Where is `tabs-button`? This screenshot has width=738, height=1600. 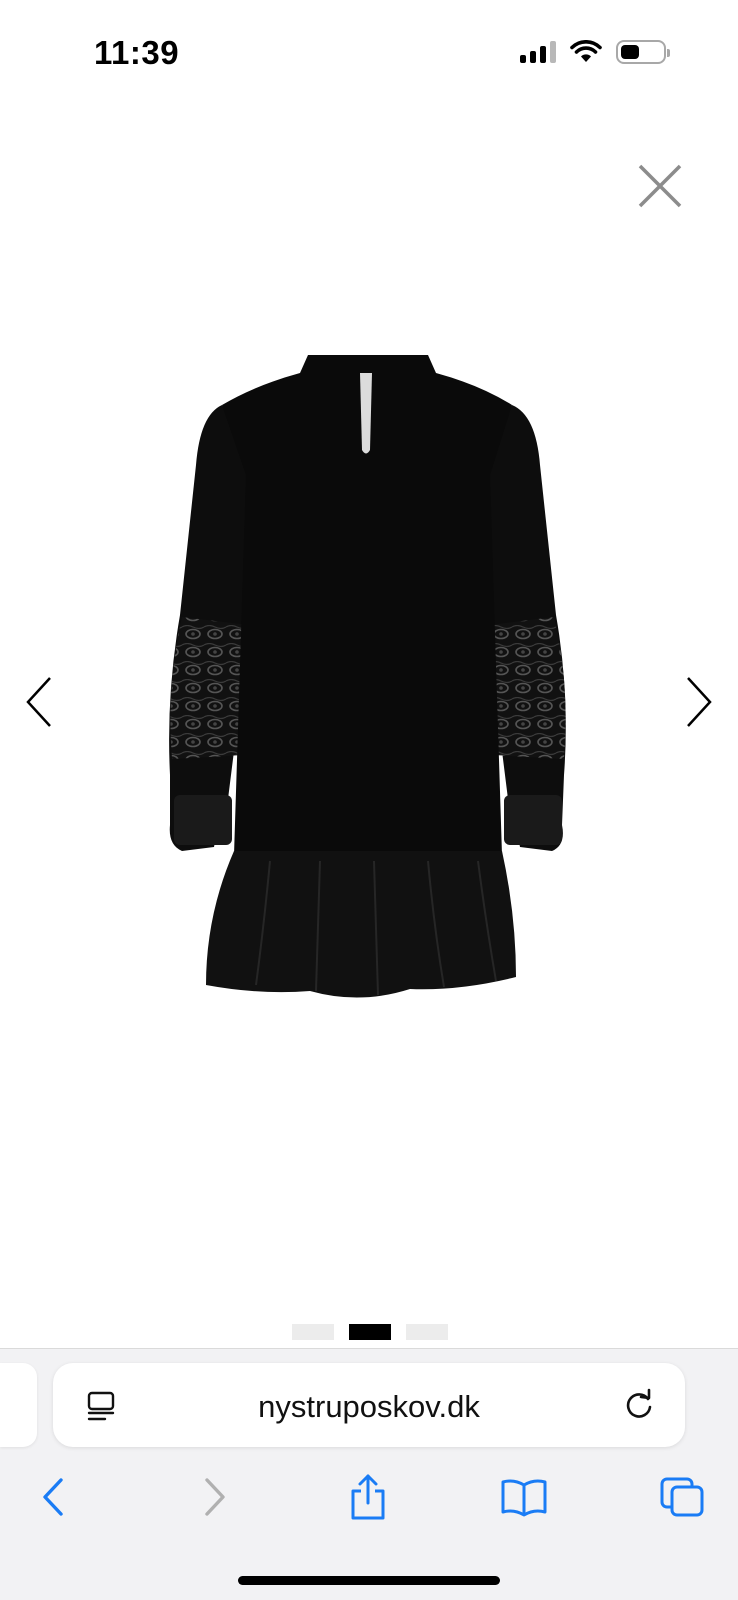
tabs-button is located at coordinates (682, 1497).